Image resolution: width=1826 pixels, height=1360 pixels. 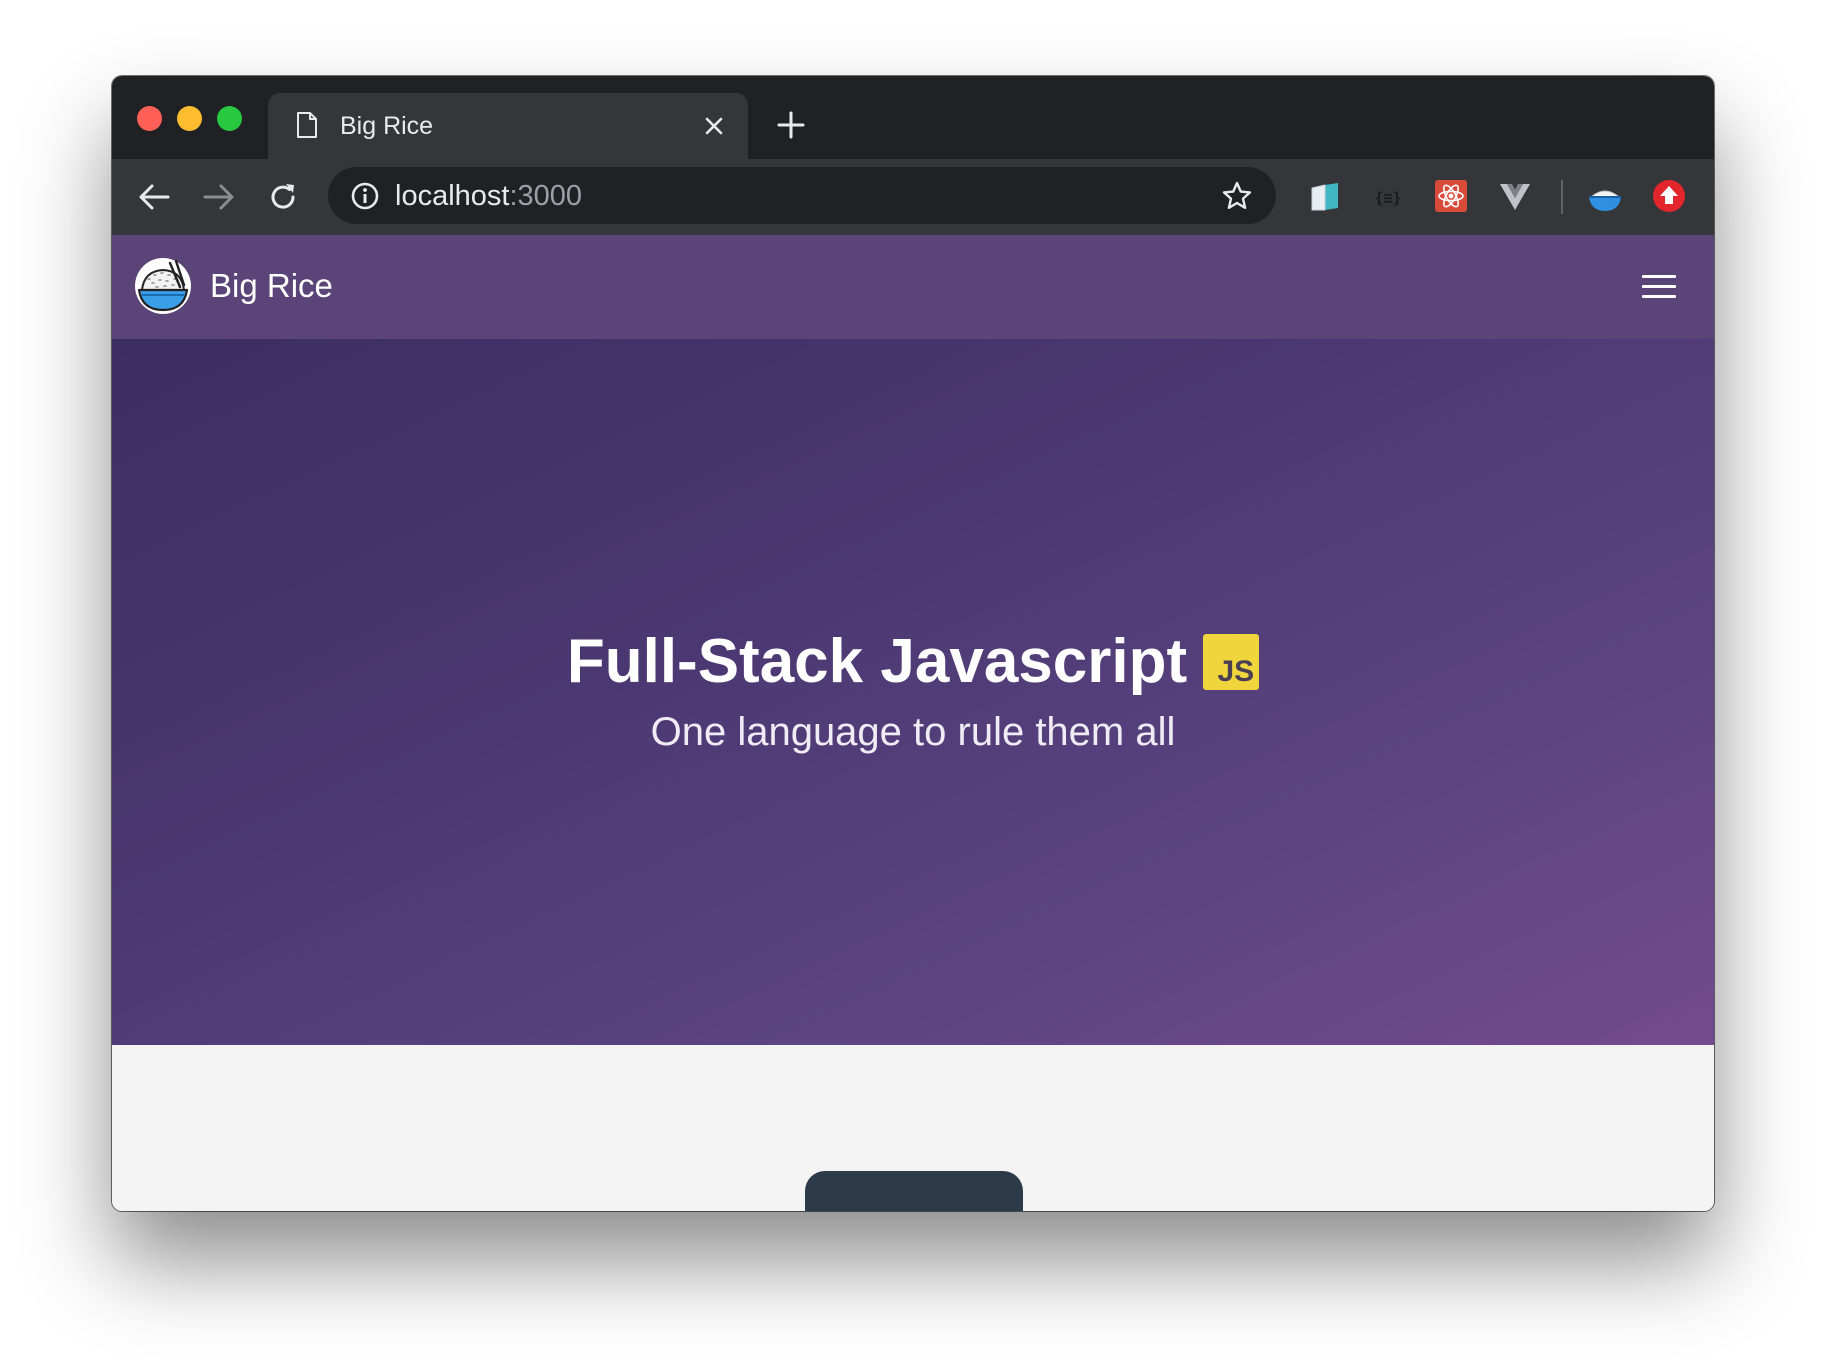 What do you see at coordinates (387, 126) in the screenshot?
I see `tab-title: Big Rice` at bounding box center [387, 126].